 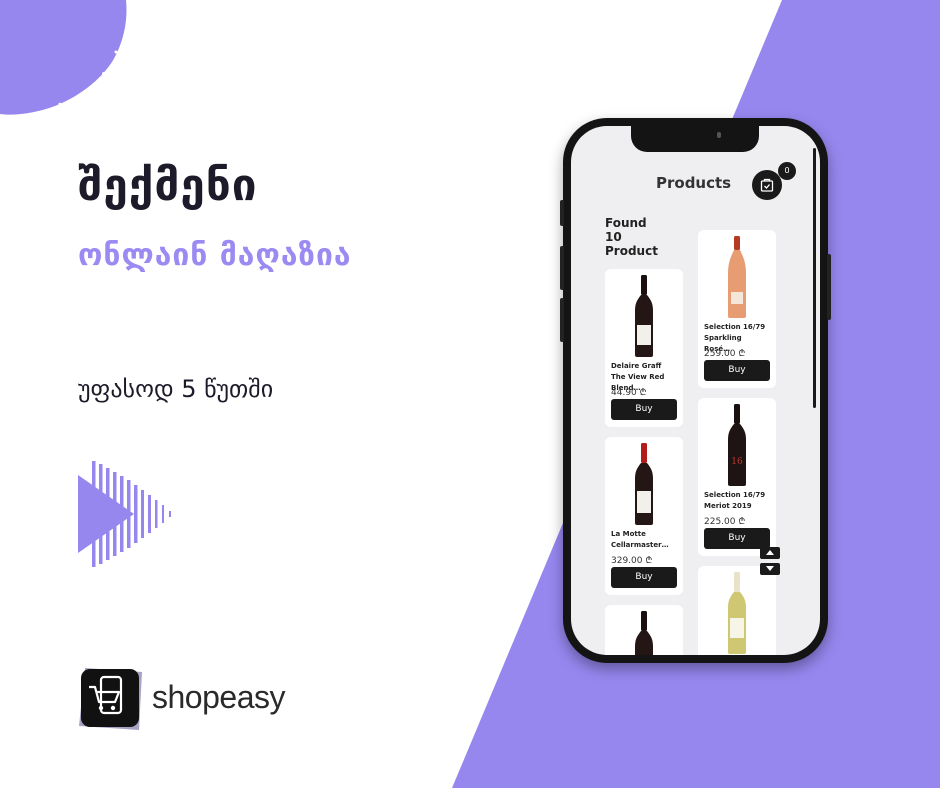 What do you see at coordinates (110, 699) in the screenshot?
I see `cart-phone-icon` at bounding box center [110, 699].